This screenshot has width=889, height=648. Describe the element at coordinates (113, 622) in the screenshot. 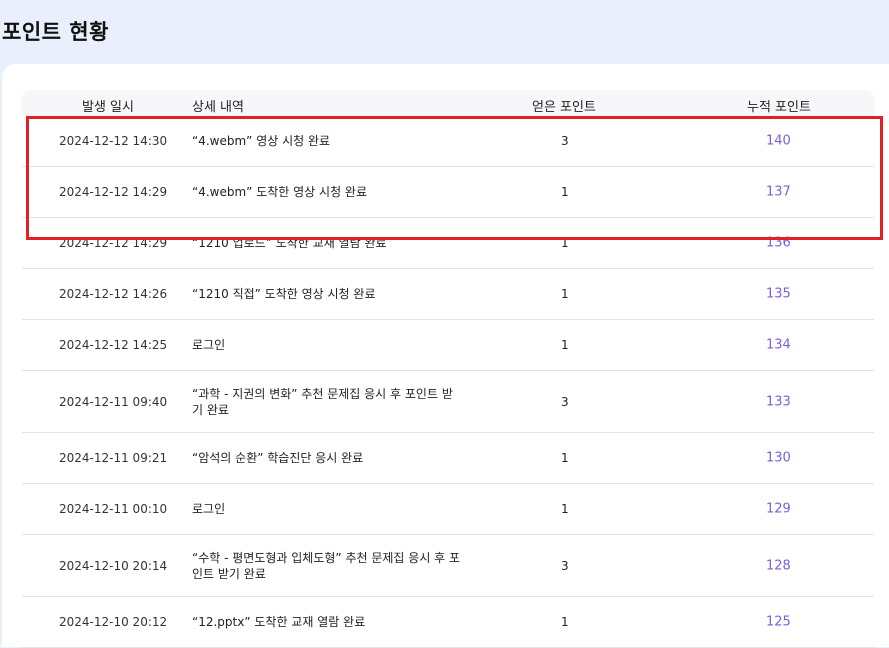

I see `row-date: 2024-12-10 20:12` at that location.